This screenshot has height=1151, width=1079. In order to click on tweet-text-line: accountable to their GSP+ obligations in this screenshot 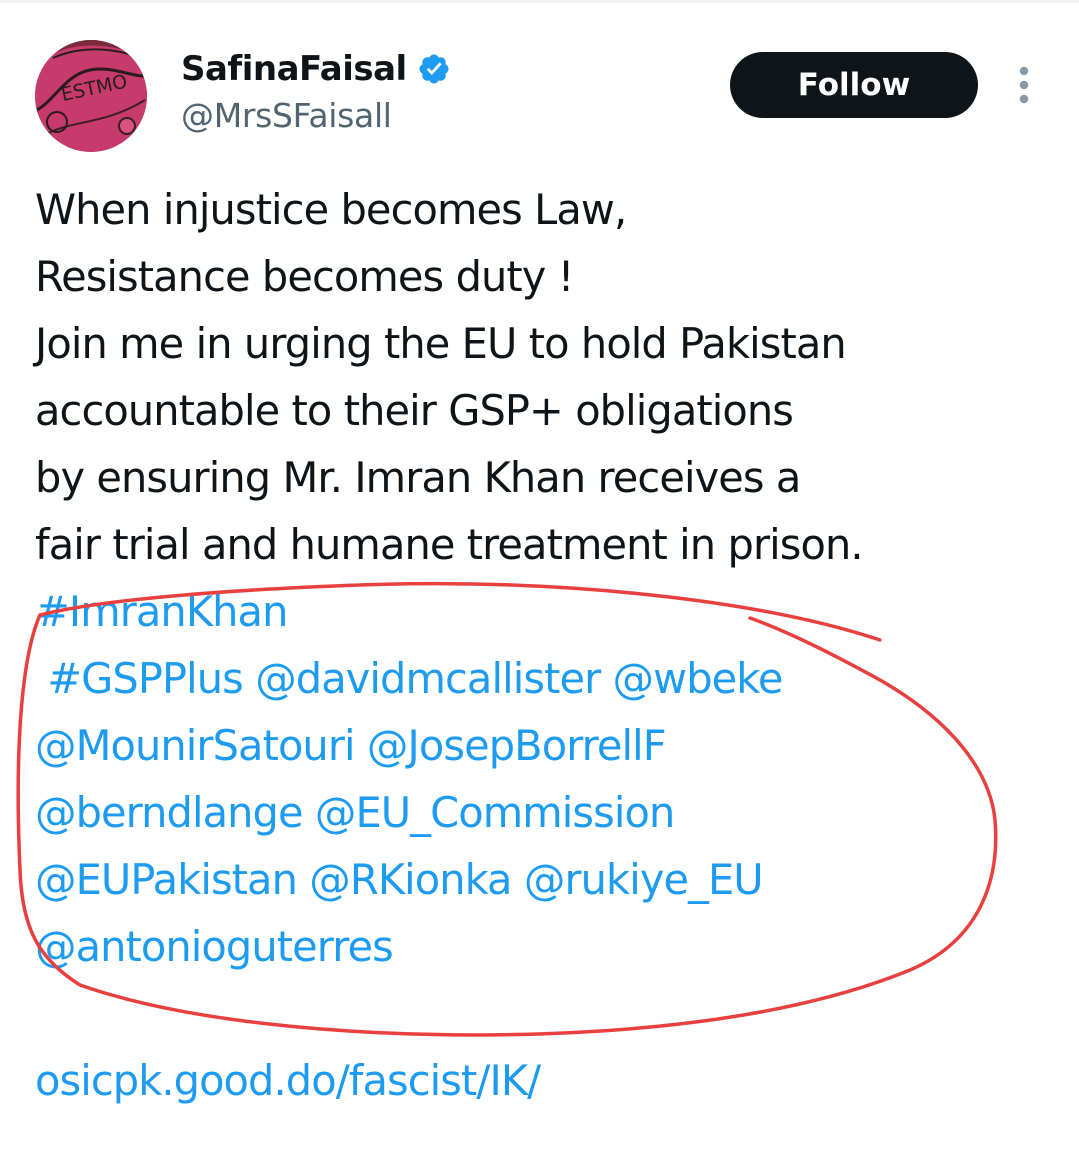, I will do `click(414, 410)`.